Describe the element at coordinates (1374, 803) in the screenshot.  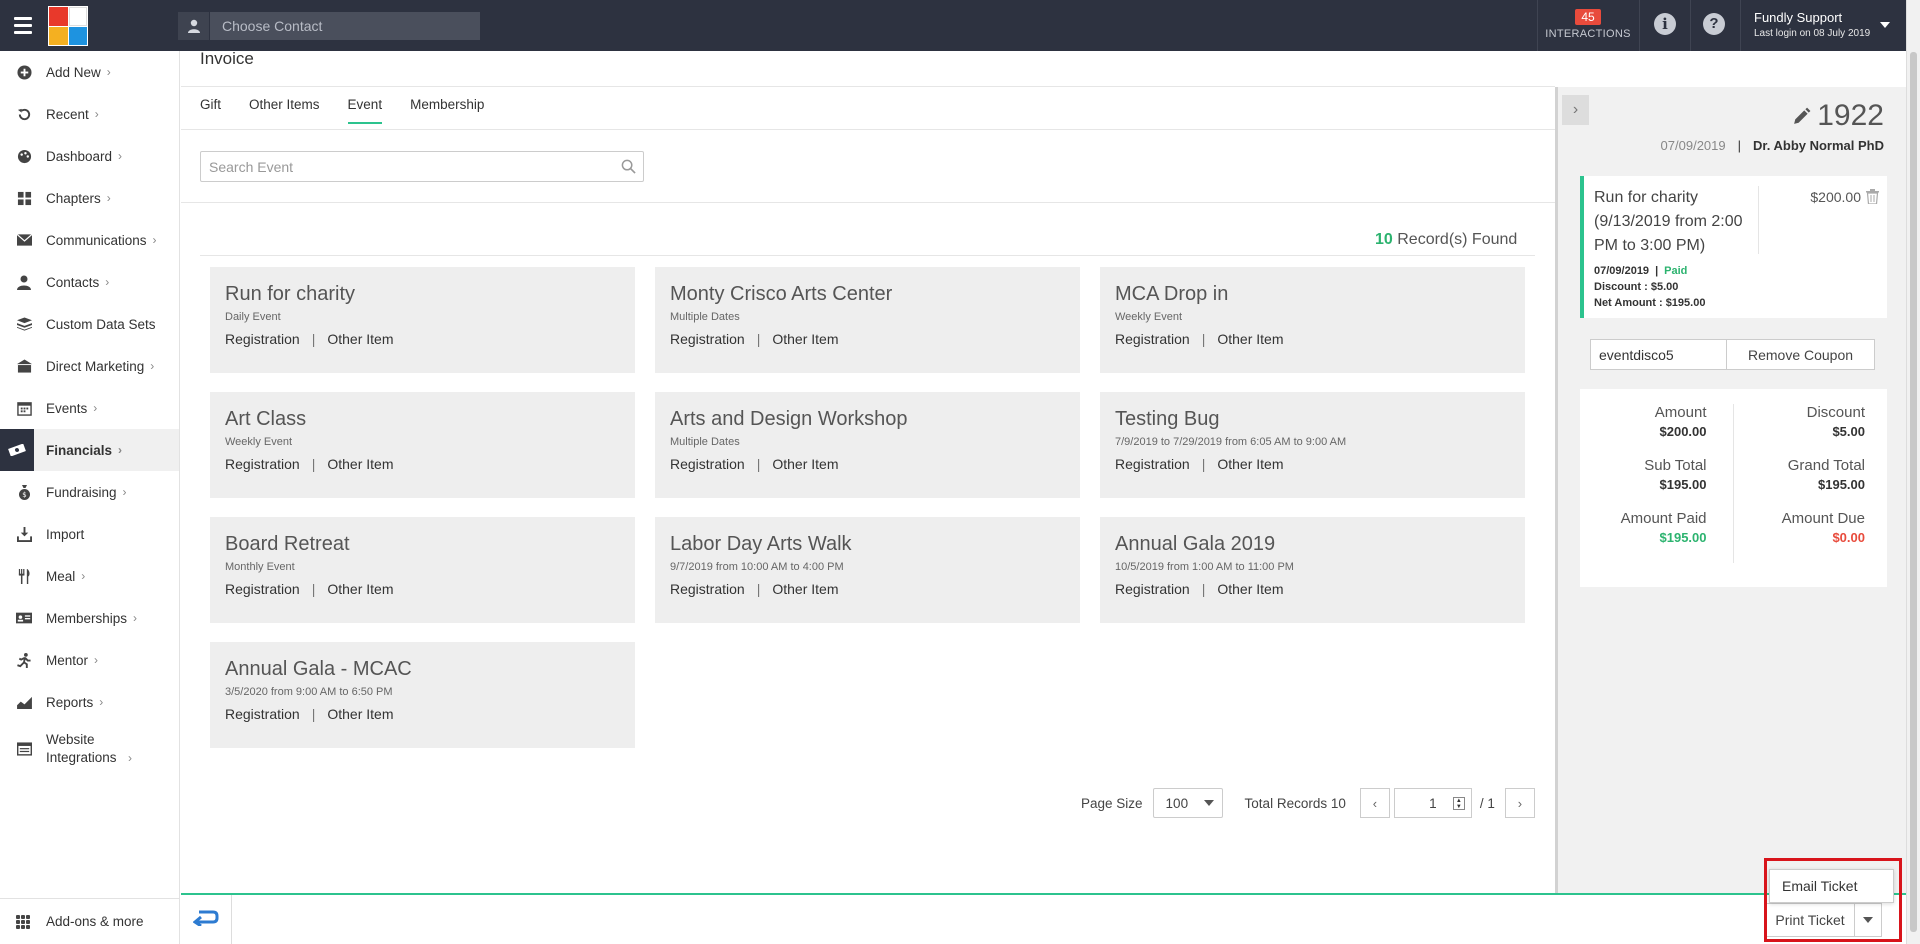
I see `prev-page-button: ‹` at that location.